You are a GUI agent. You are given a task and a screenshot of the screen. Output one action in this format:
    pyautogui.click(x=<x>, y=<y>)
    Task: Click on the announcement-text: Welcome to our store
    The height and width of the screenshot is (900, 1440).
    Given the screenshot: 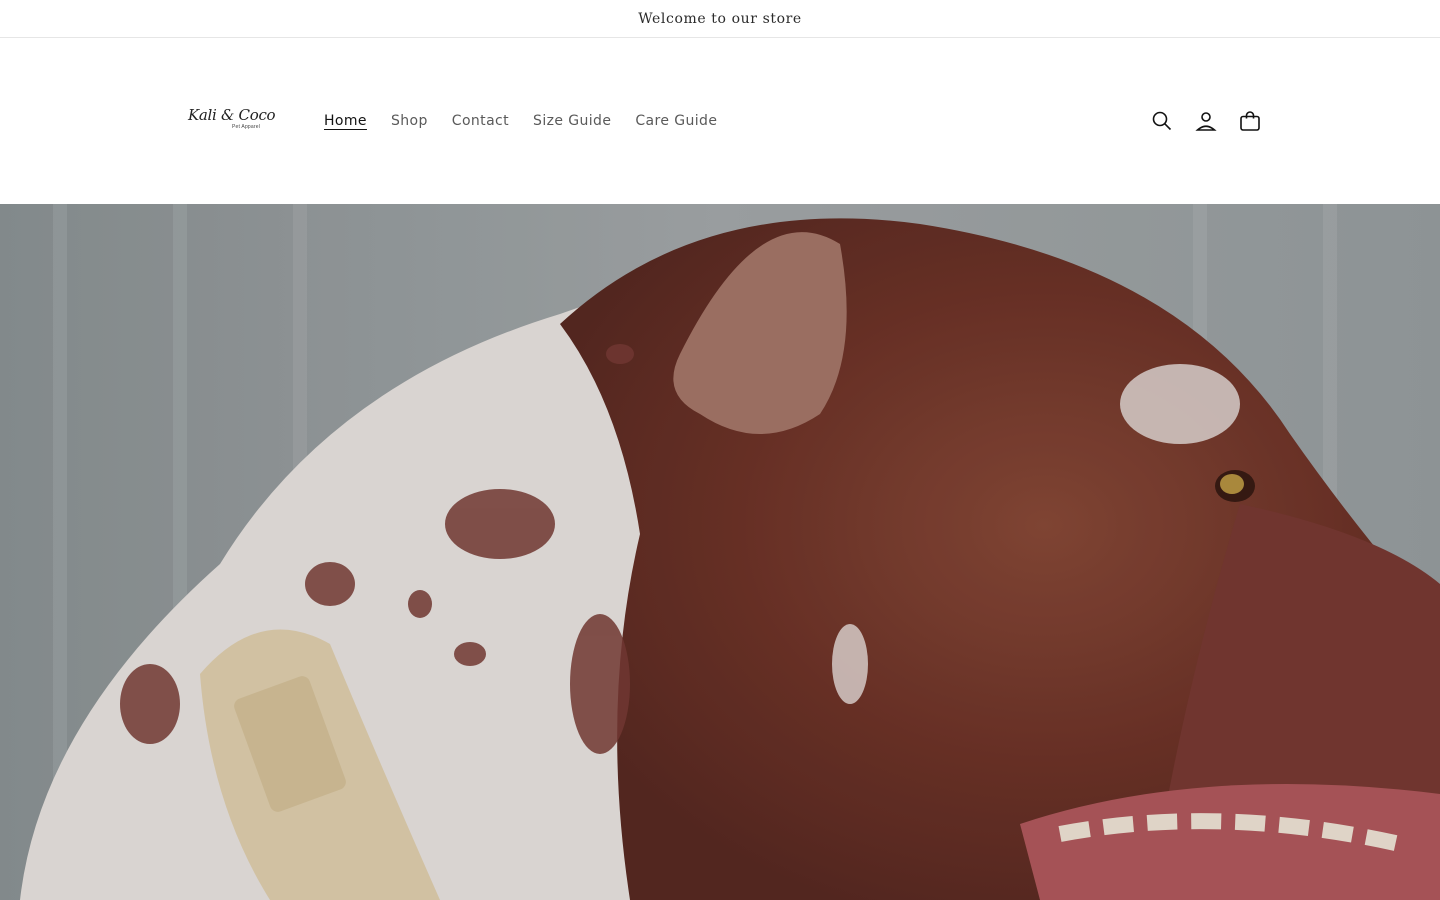 What is the action you would take?
    pyautogui.click(x=720, y=18)
    